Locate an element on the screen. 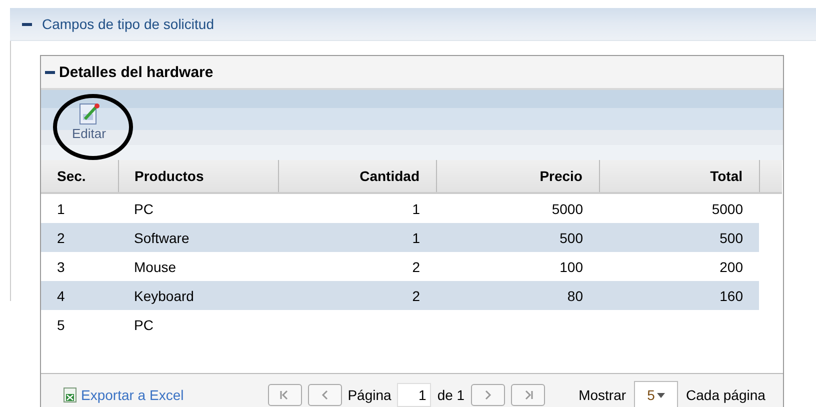 This screenshot has width=816, height=407. table-cell: Mouse is located at coordinates (198, 266).